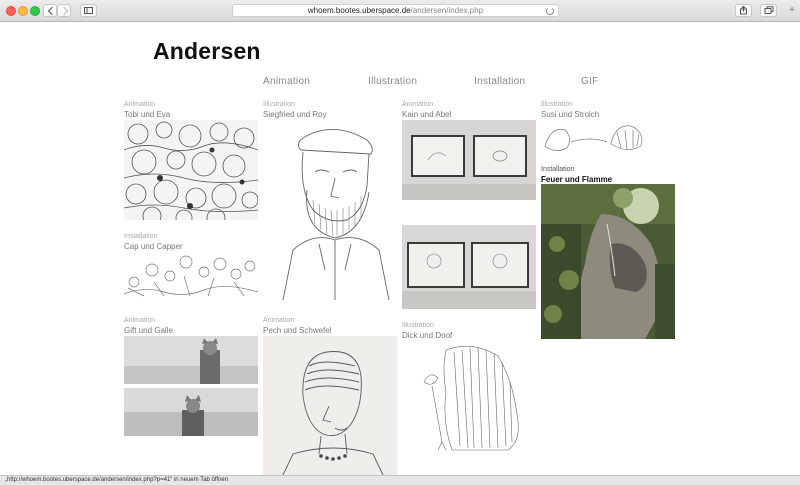 The width and height of the screenshot is (800, 485). I want to click on thumbnail-pech-und-schwefel, so click(330, 405).